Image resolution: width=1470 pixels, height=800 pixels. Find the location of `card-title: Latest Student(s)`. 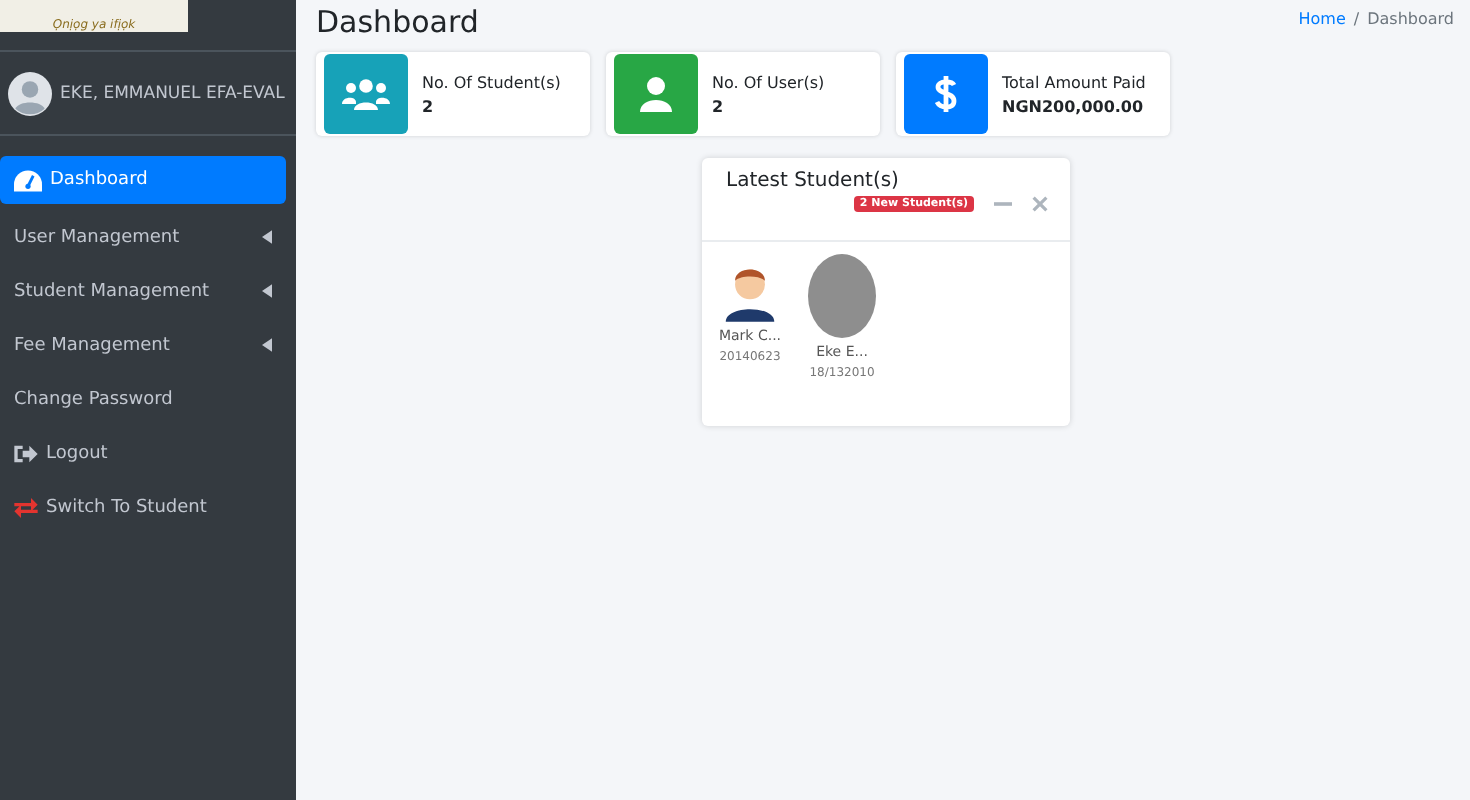

card-title: Latest Student(s) is located at coordinates (813, 181).